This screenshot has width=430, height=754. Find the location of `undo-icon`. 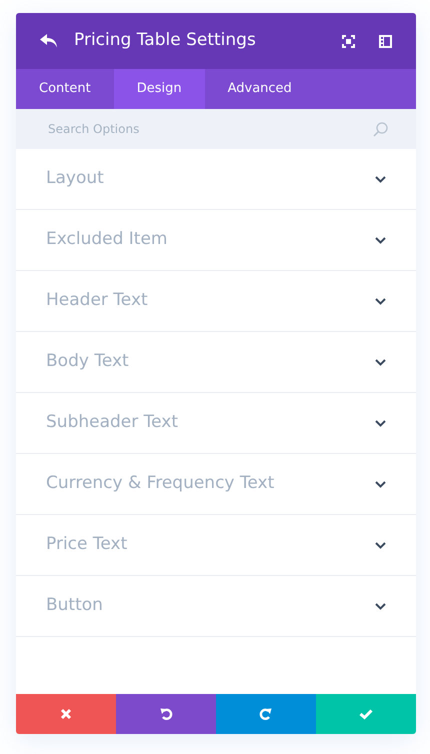

undo-icon is located at coordinates (166, 714).